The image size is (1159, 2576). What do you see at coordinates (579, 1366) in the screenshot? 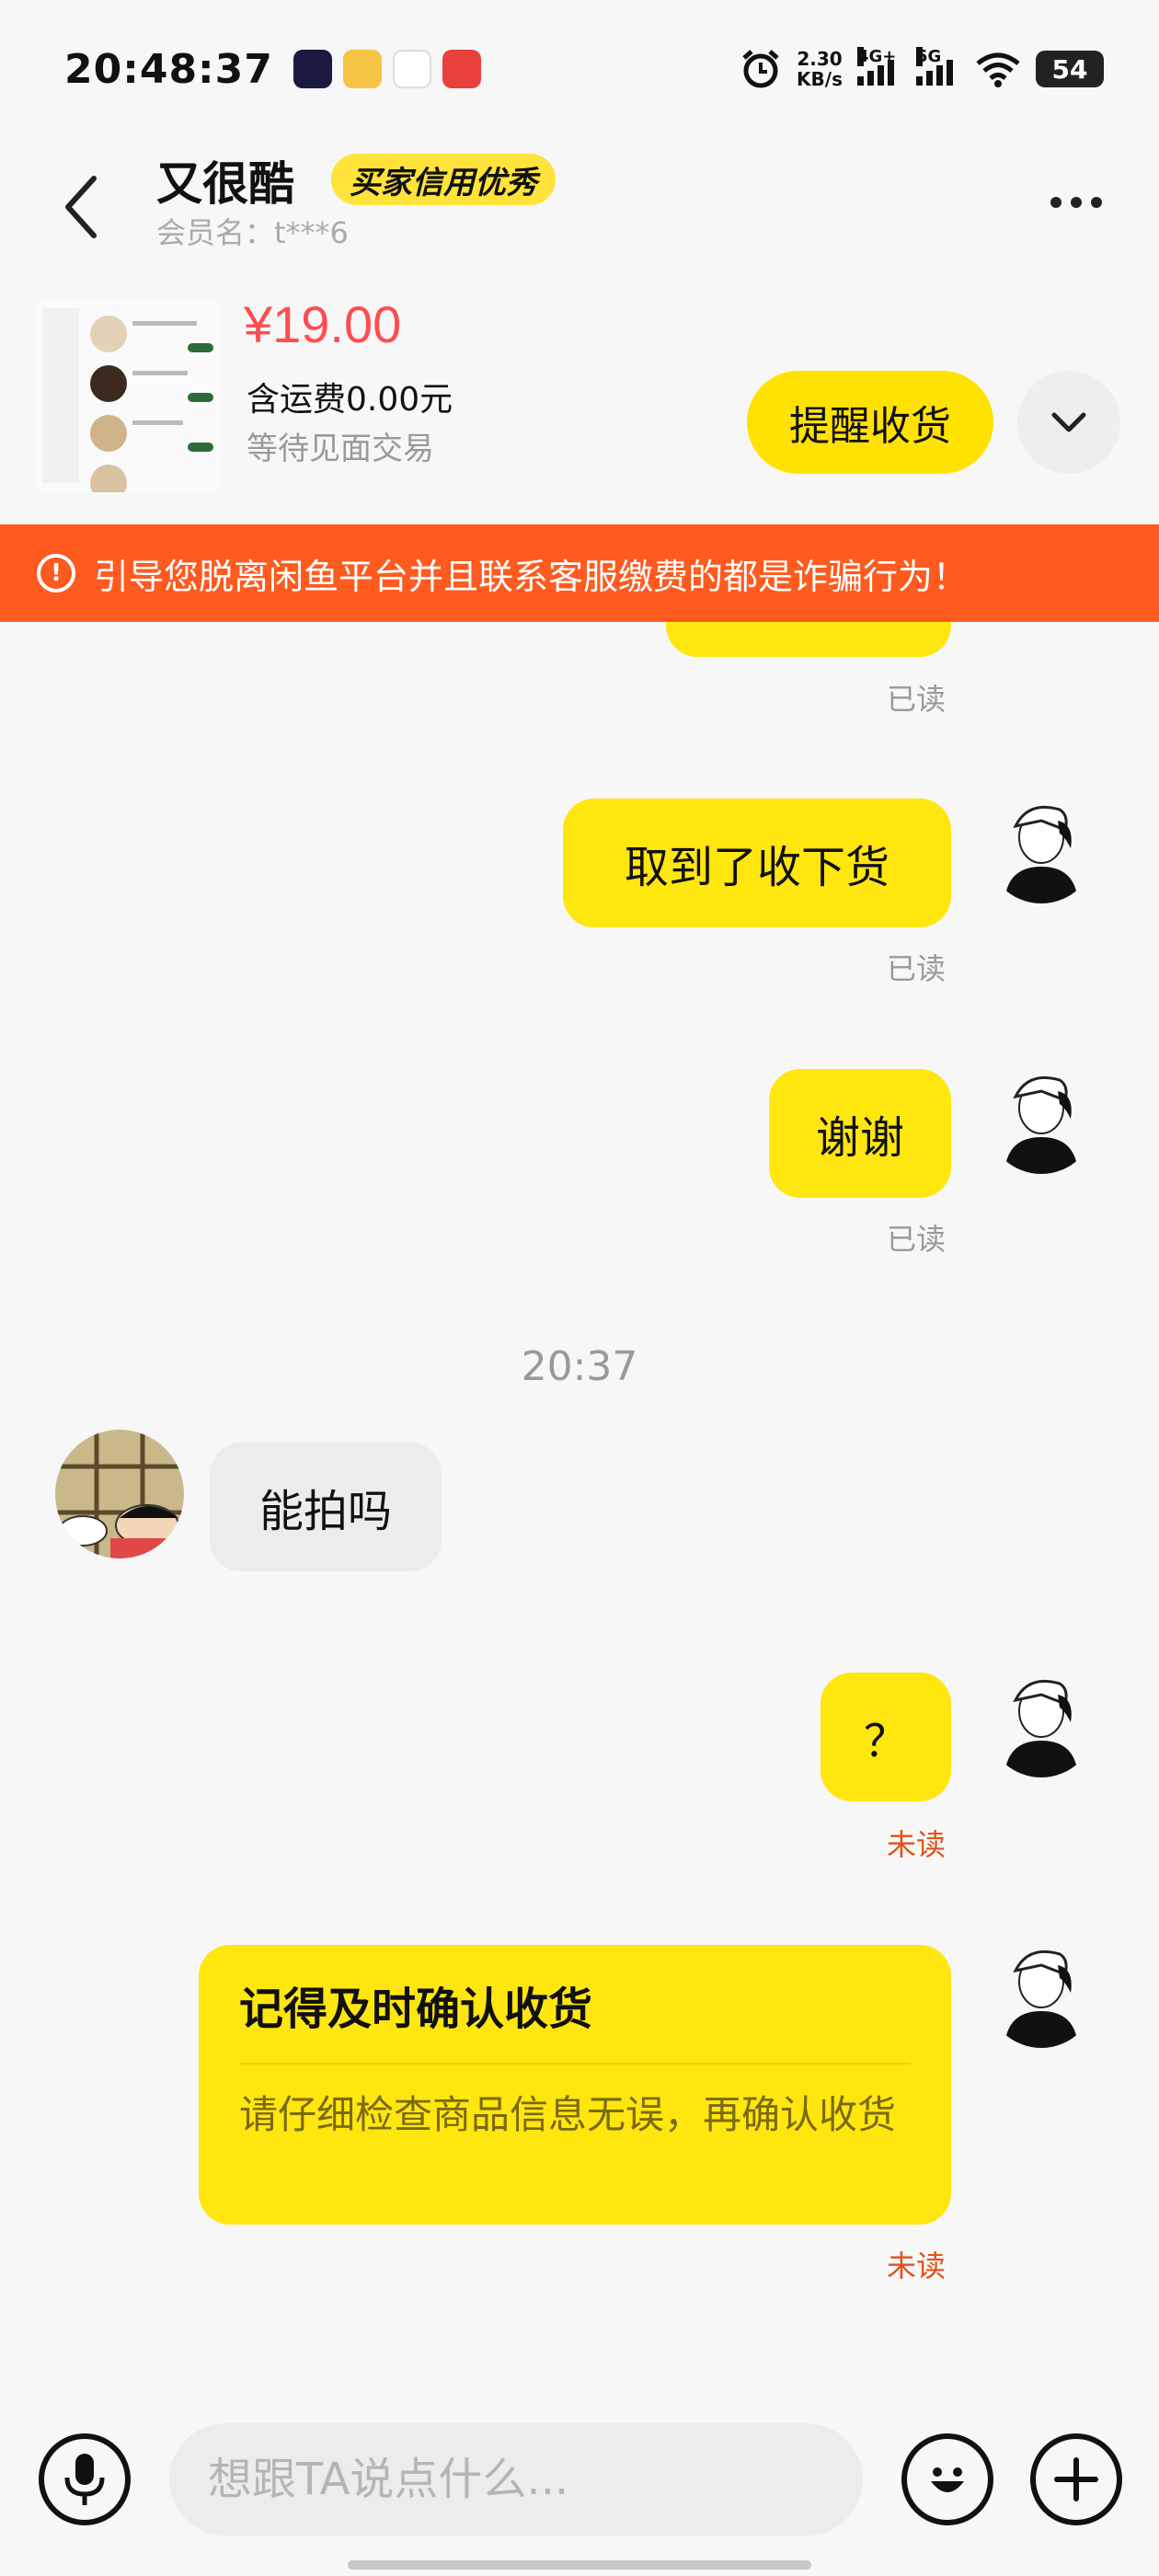
I see `message-timestamp: 20:37` at bounding box center [579, 1366].